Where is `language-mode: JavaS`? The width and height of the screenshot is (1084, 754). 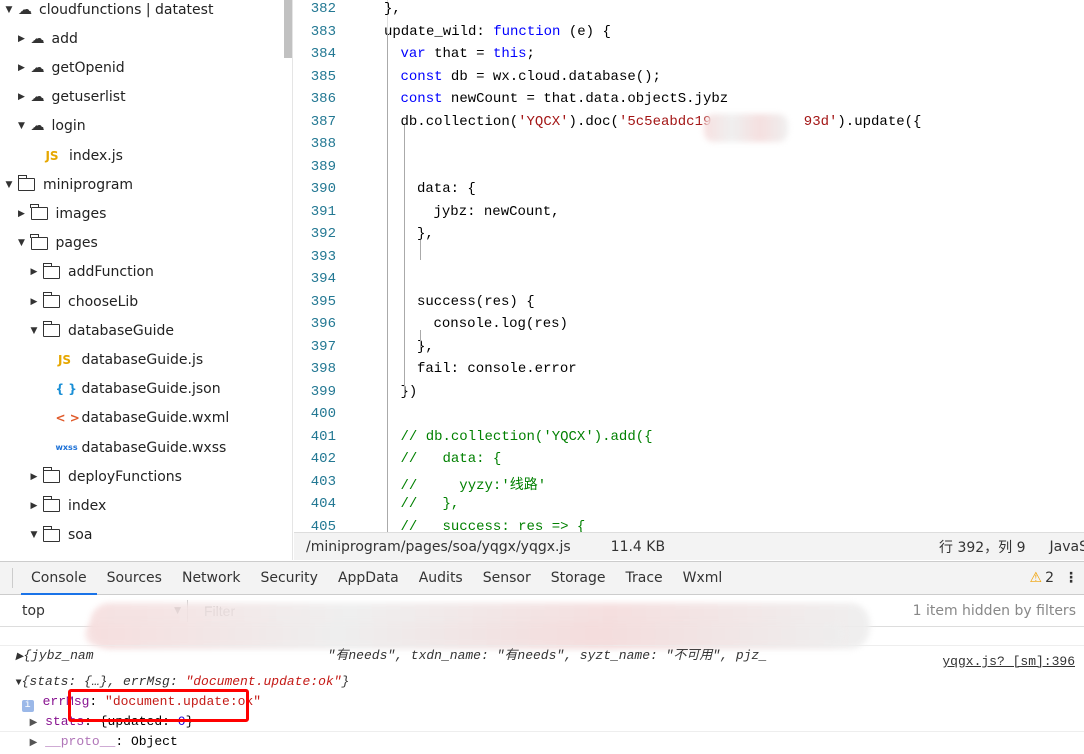
language-mode: JavaS is located at coordinates (1067, 547).